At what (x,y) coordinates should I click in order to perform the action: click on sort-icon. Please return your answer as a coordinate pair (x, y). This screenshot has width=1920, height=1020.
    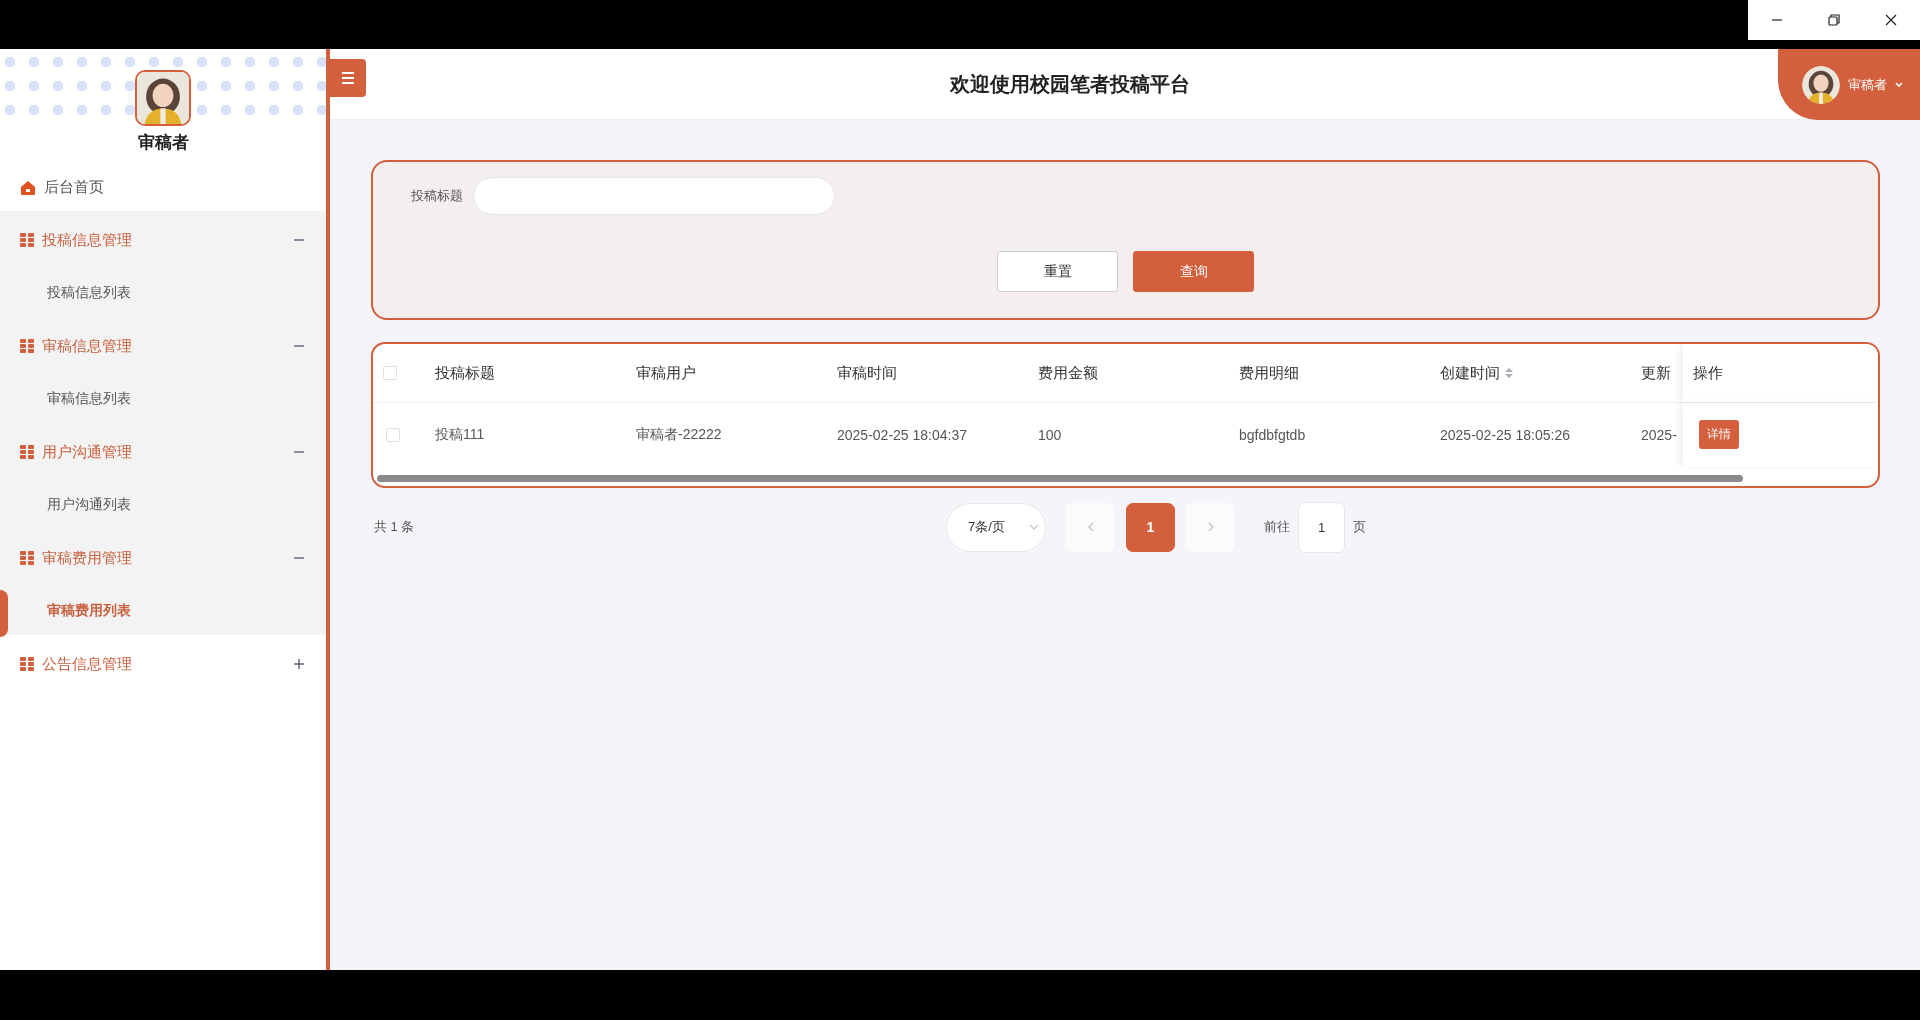
    Looking at the image, I should click on (1509, 373).